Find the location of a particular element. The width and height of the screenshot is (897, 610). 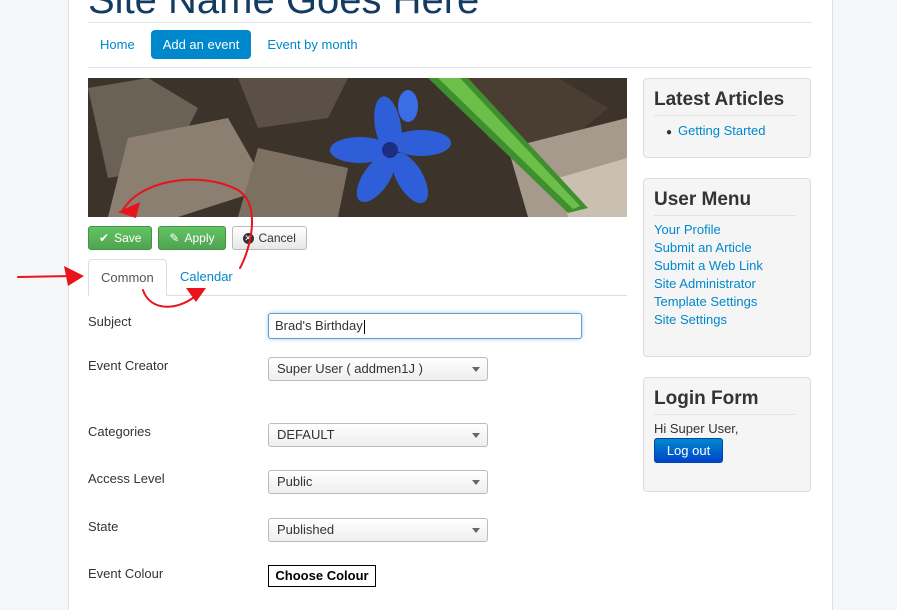

menu-item-your-profile: Your Profile is located at coordinates (687, 229).